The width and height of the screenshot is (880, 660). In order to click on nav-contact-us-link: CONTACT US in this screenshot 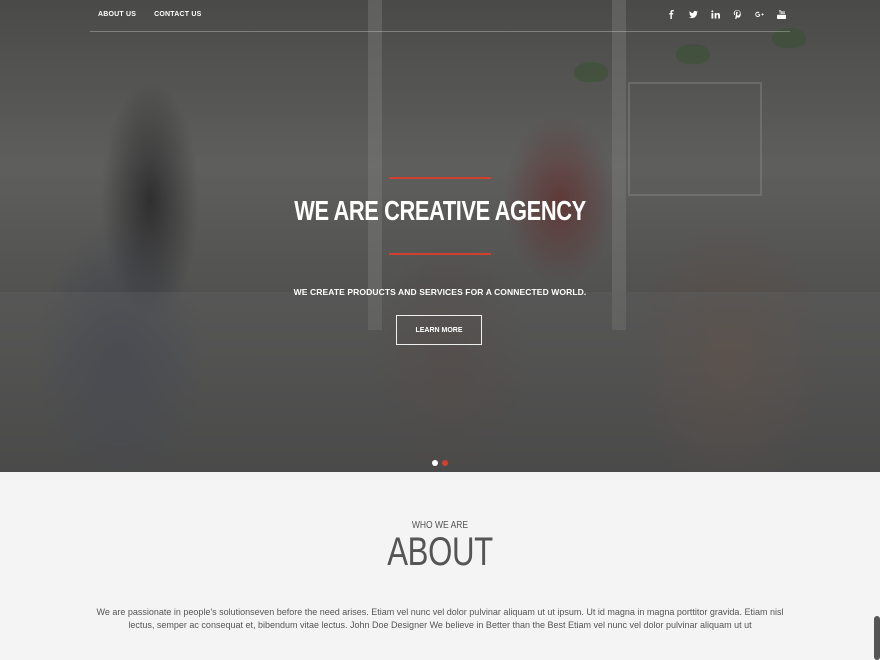, I will do `click(177, 14)`.